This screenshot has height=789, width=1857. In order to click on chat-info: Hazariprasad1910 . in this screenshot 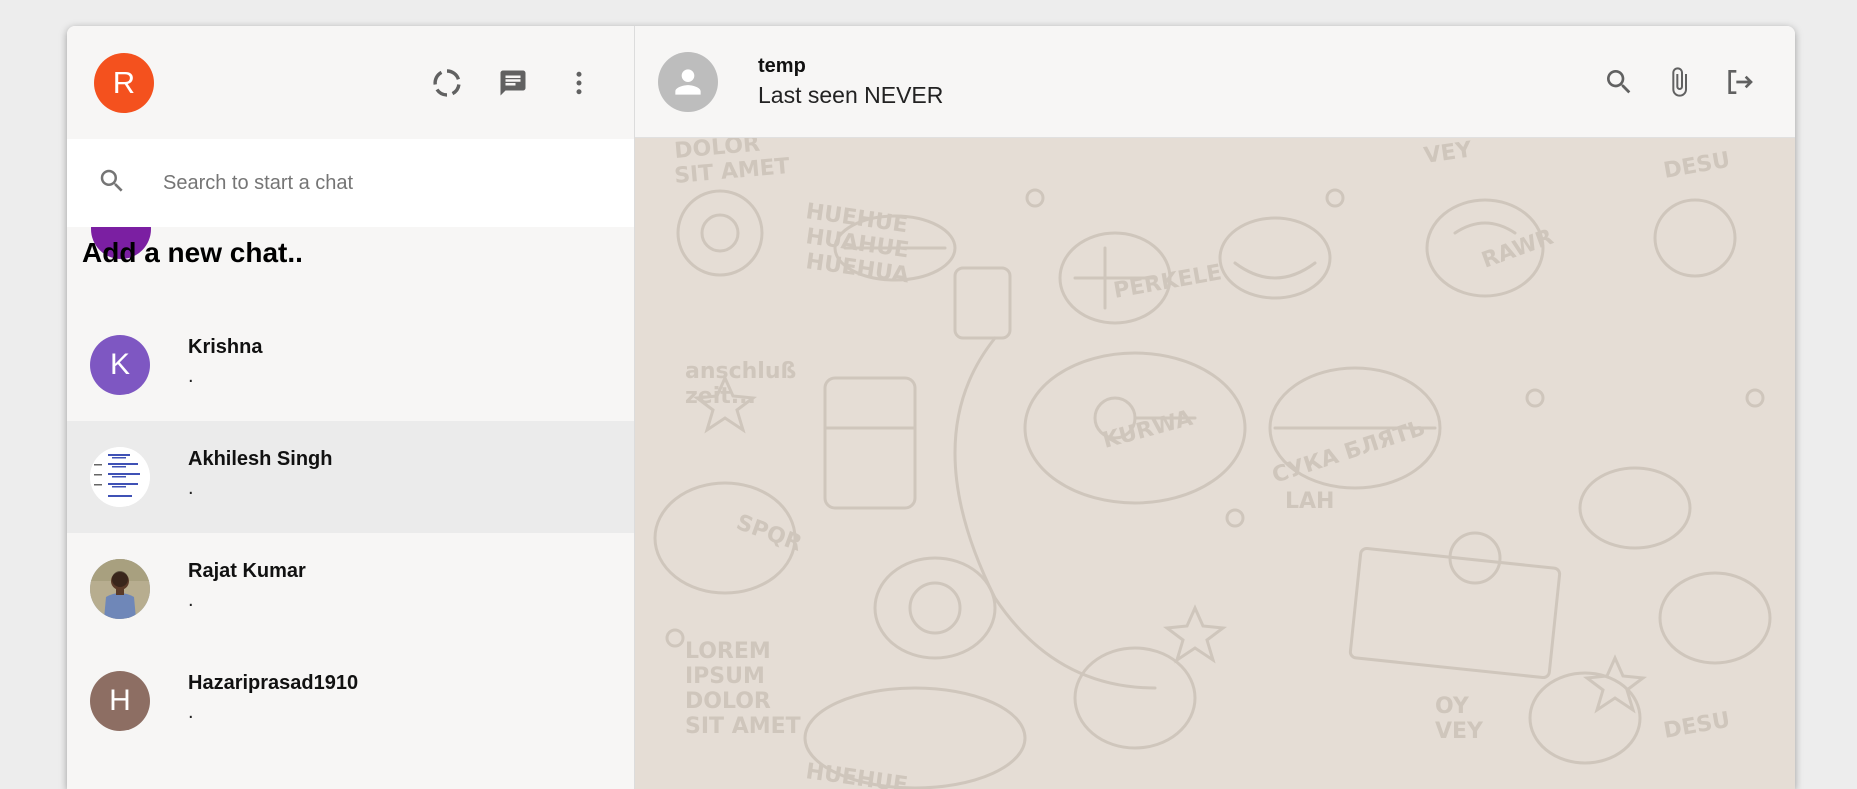, I will do `click(273, 698)`.